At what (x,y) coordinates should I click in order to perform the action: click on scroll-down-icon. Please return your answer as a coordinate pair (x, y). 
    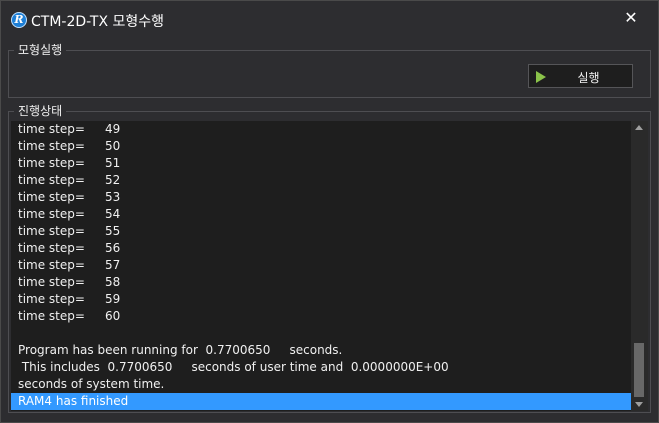
    Looking at the image, I should click on (639, 404).